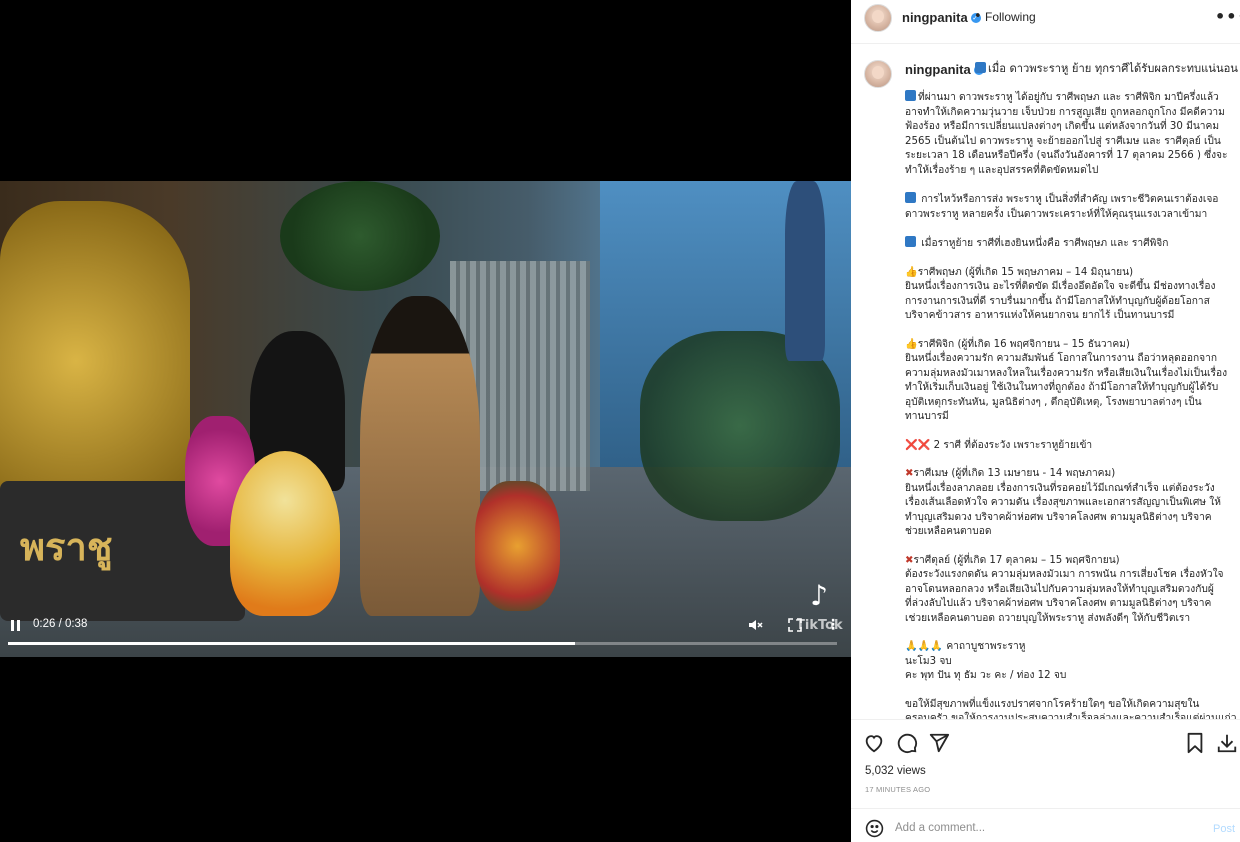 Image resolution: width=1240 pixels, height=842 pixels. Describe the element at coordinates (874, 828) in the screenshot. I see `emoji-icon` at that location.